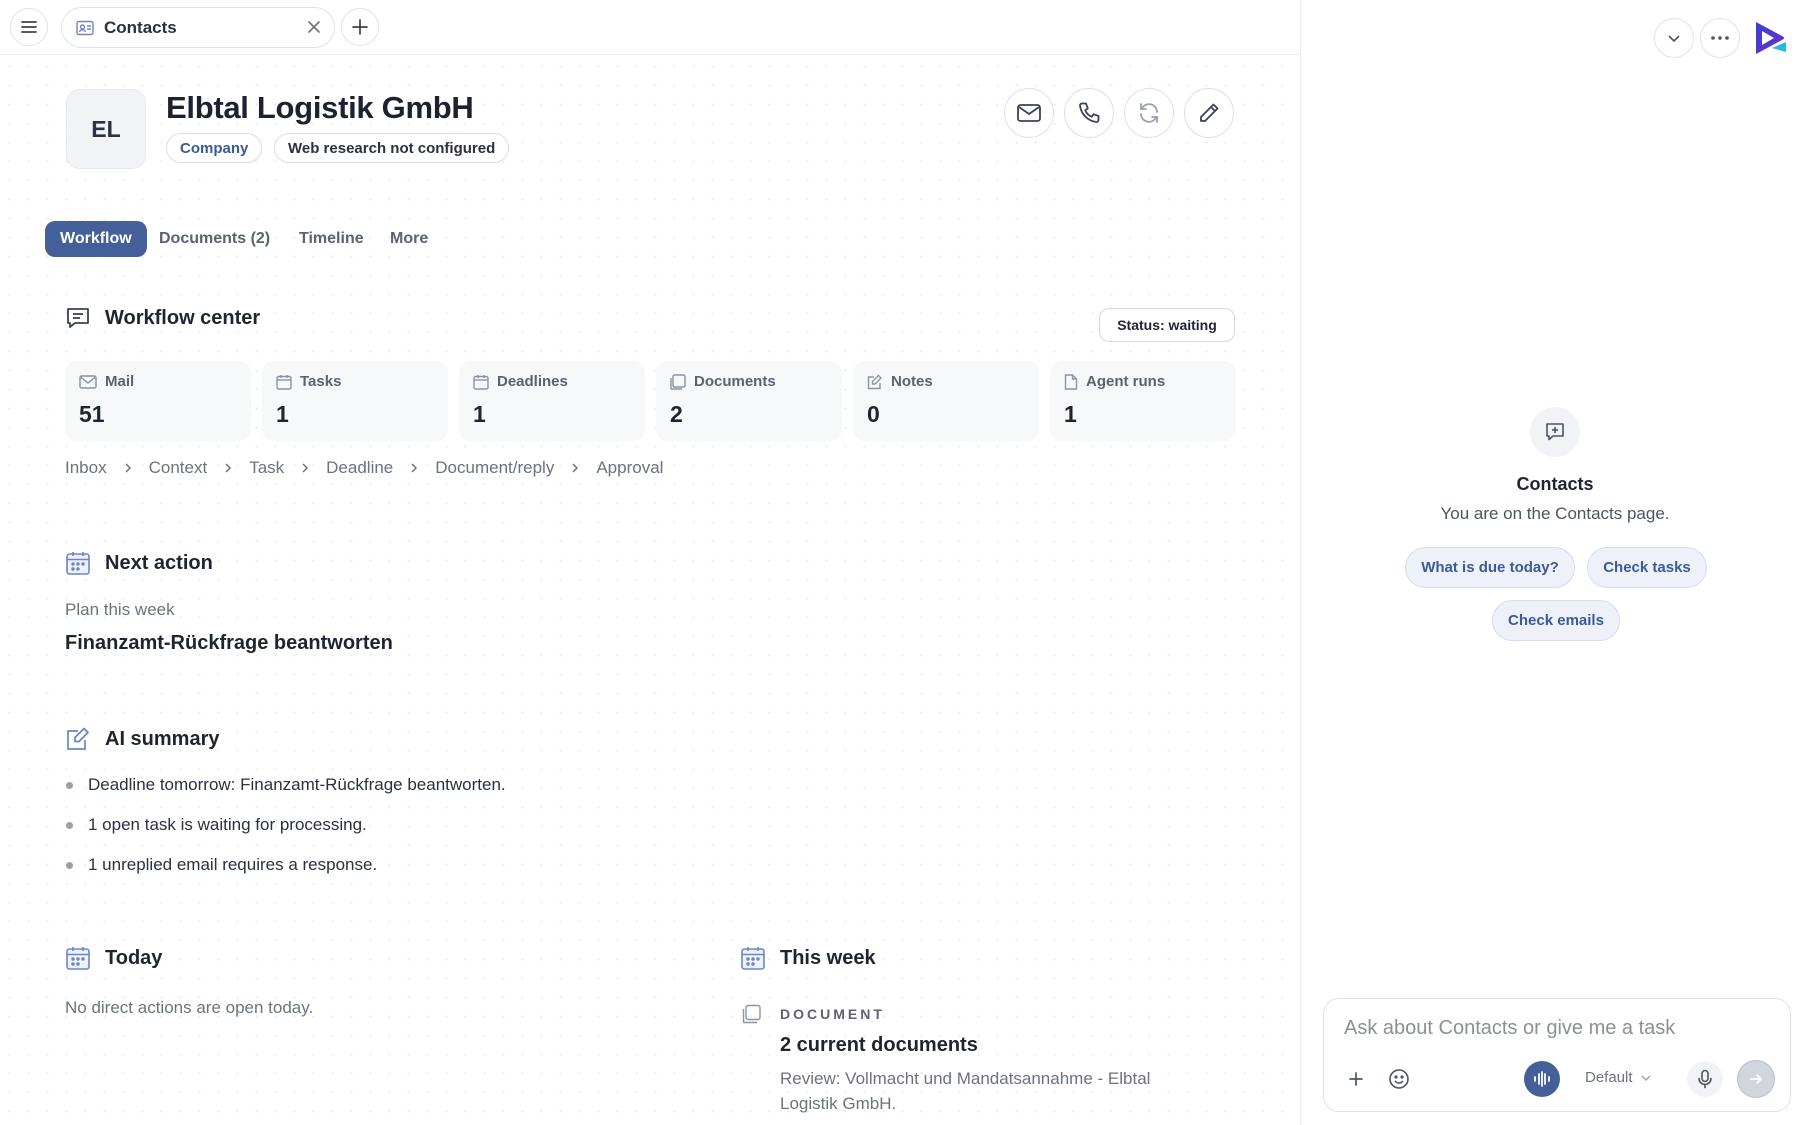 This screenshot has height=1125, width=1800. What do you see at coordinates (749, 401) in the screenshot?
I see `stat-card-documents: Documents 2` at bounding box center [749, 401].